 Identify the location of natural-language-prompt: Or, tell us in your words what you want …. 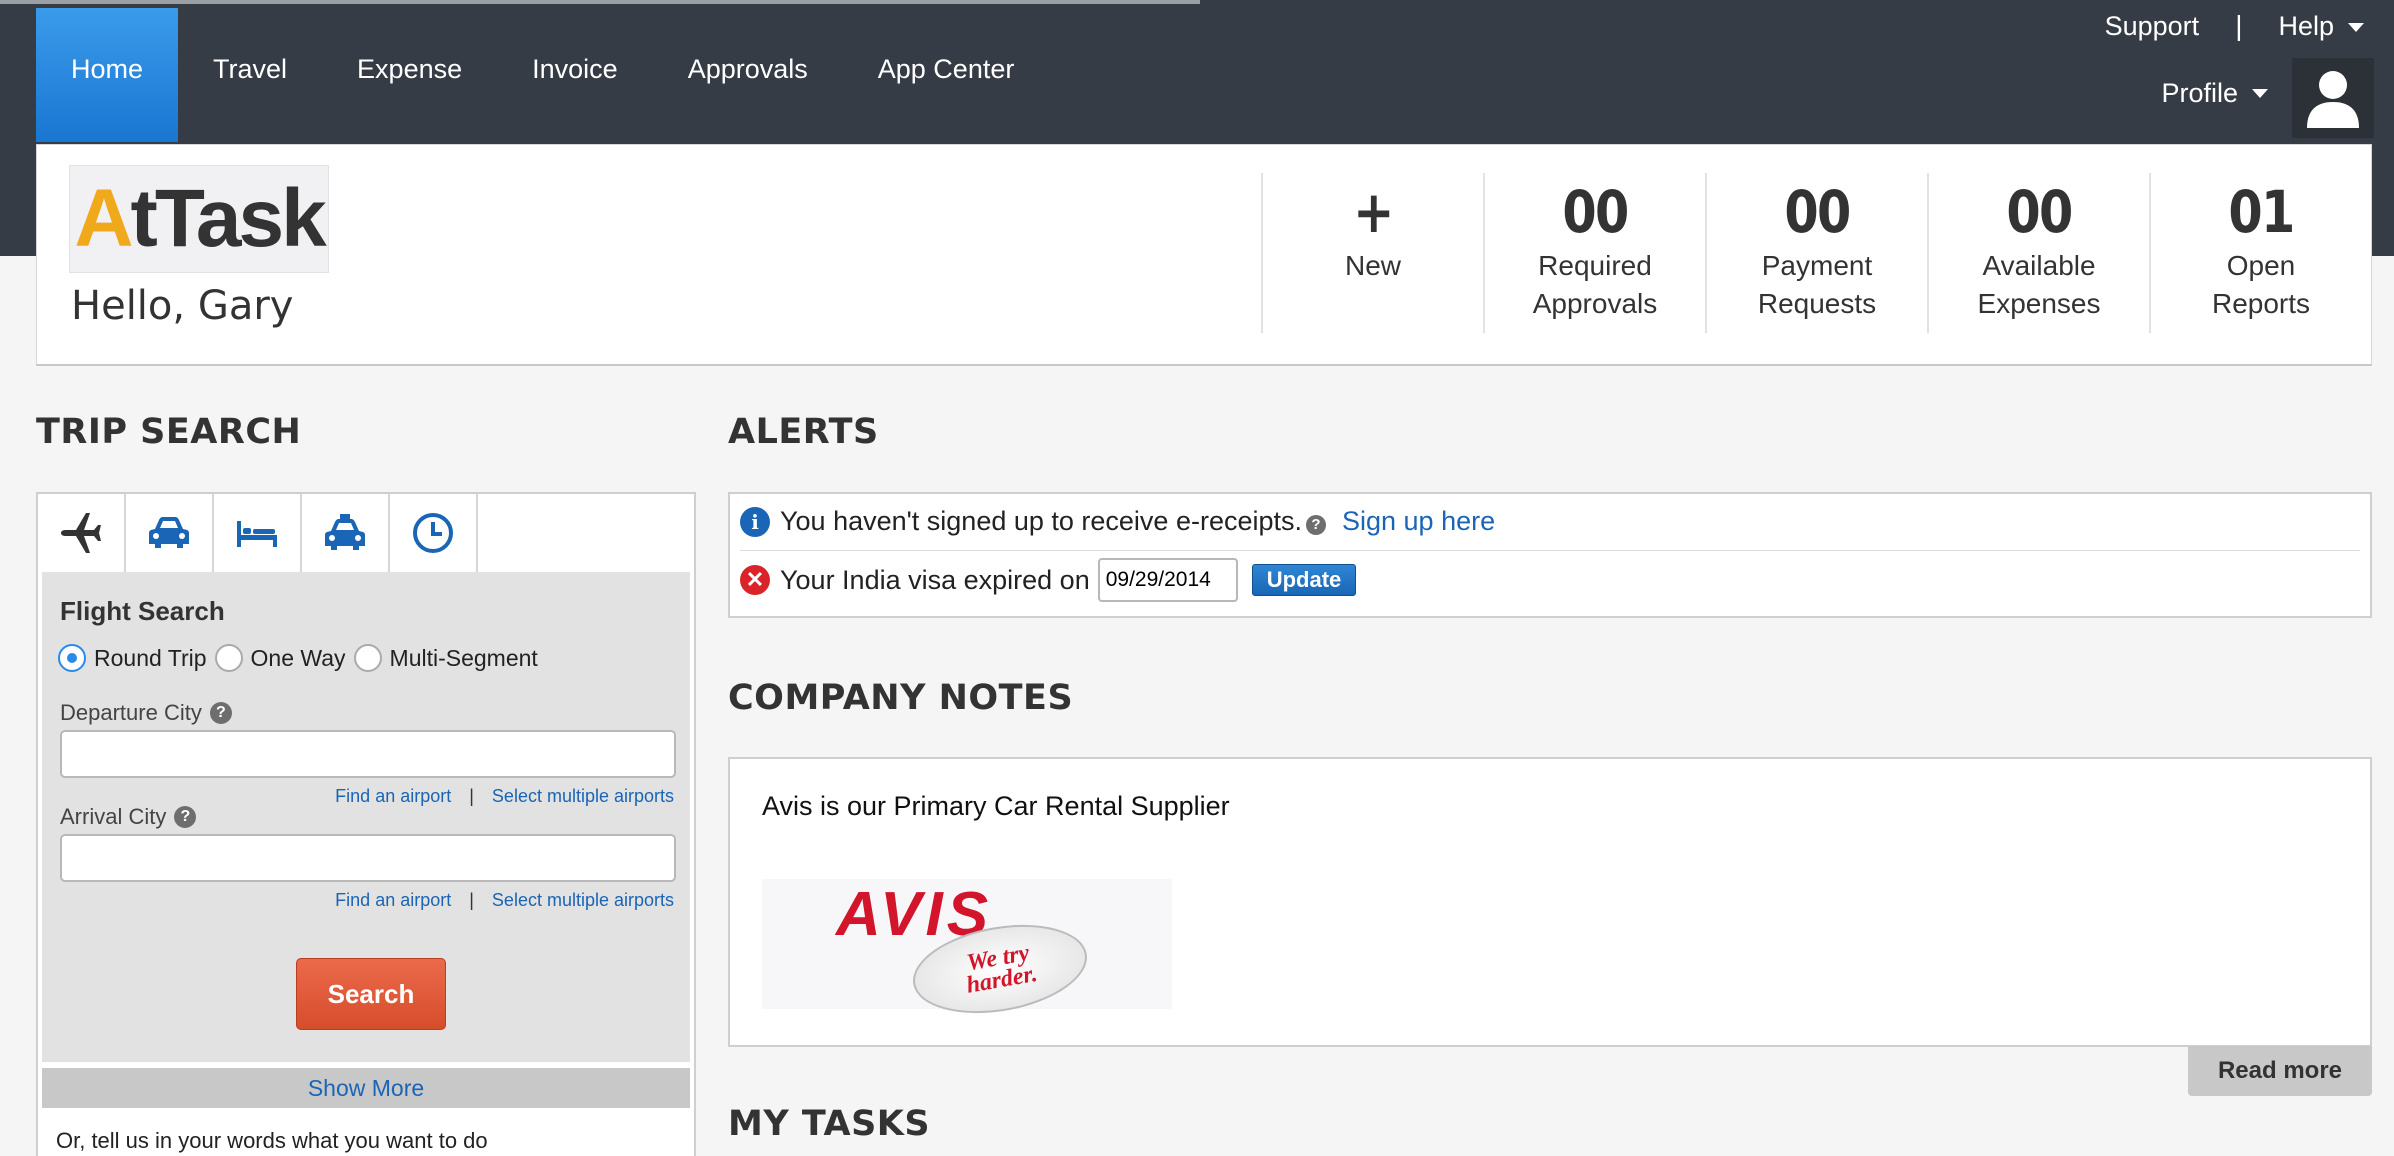
(272, 1140).